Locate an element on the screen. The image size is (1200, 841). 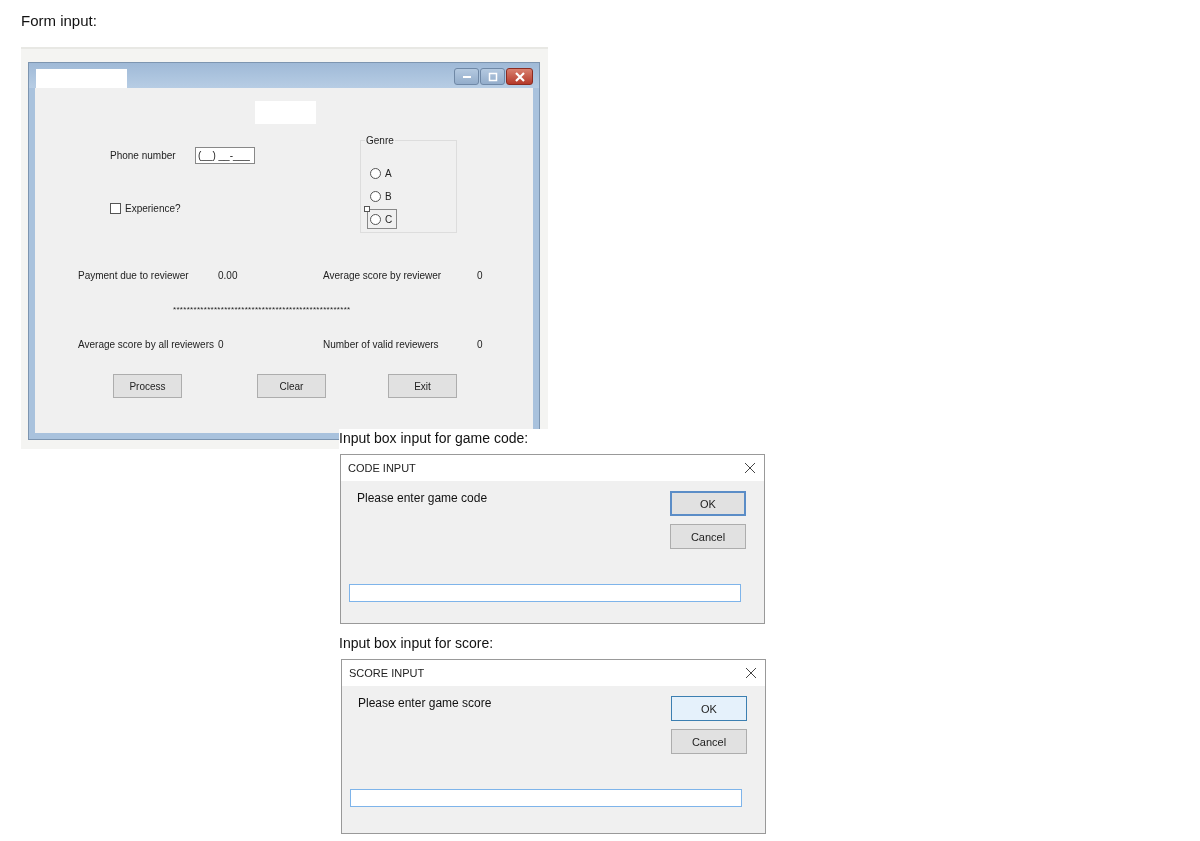
minimize-button is located at coordinates (466, 76).